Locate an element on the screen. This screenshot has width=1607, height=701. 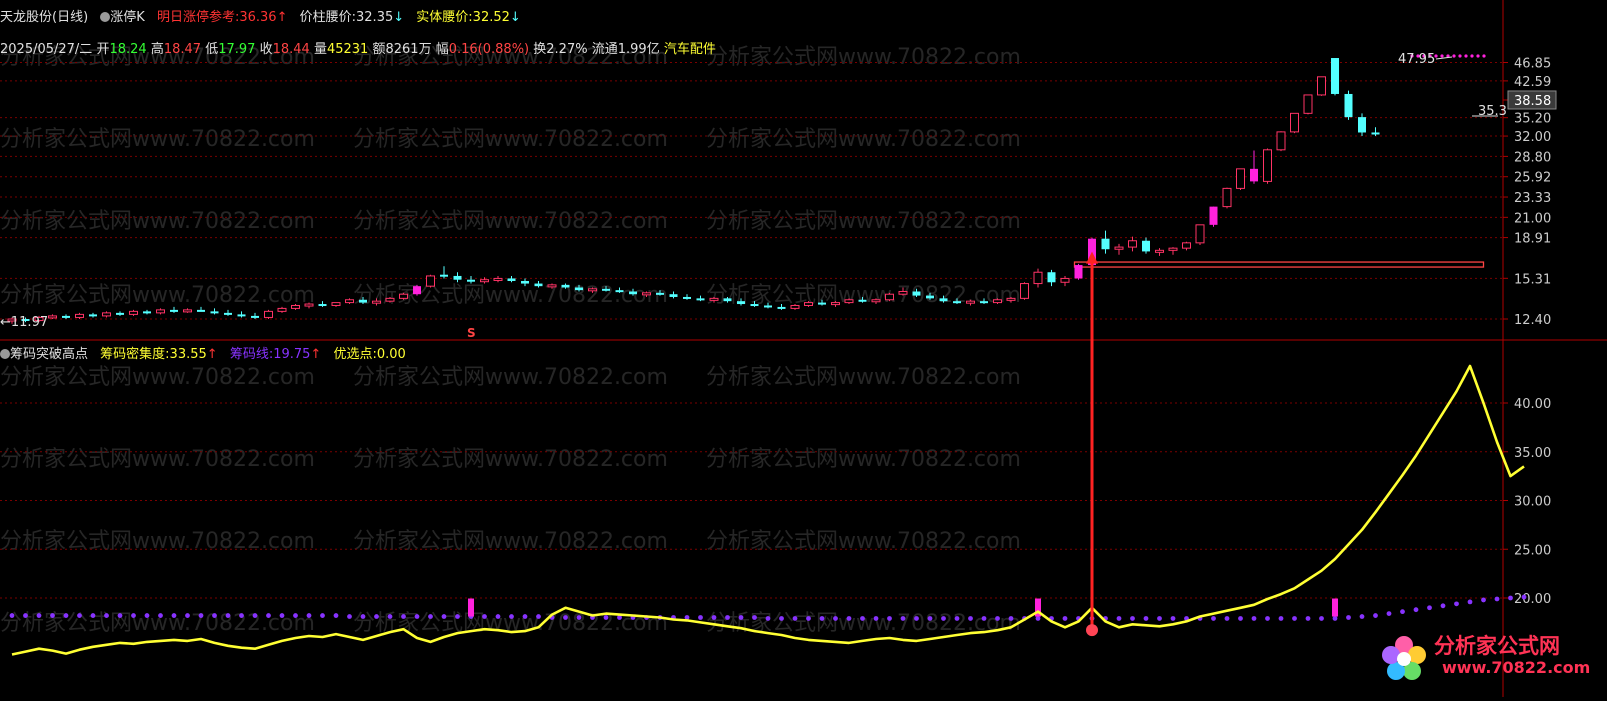
amount-value: 8261万 is located at coordinates (408, 49).